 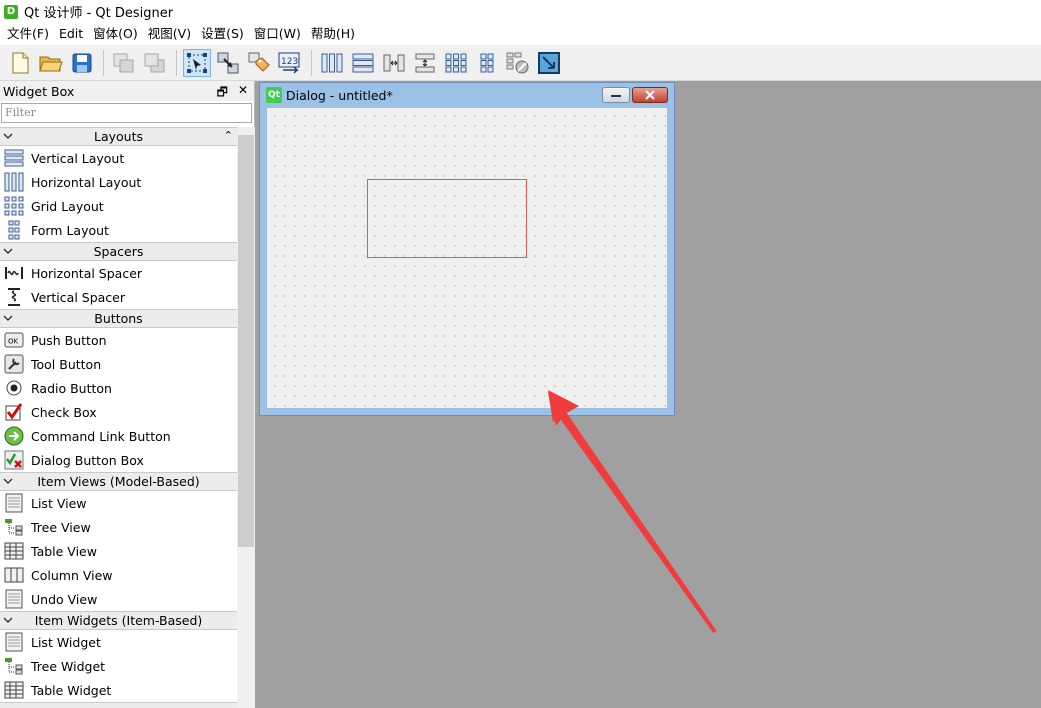 What do you see at coordinates (118, 666) in the screenshot?
I see `widget-item-tree-widget: Tree Widget` at bounding box center [118, 666].